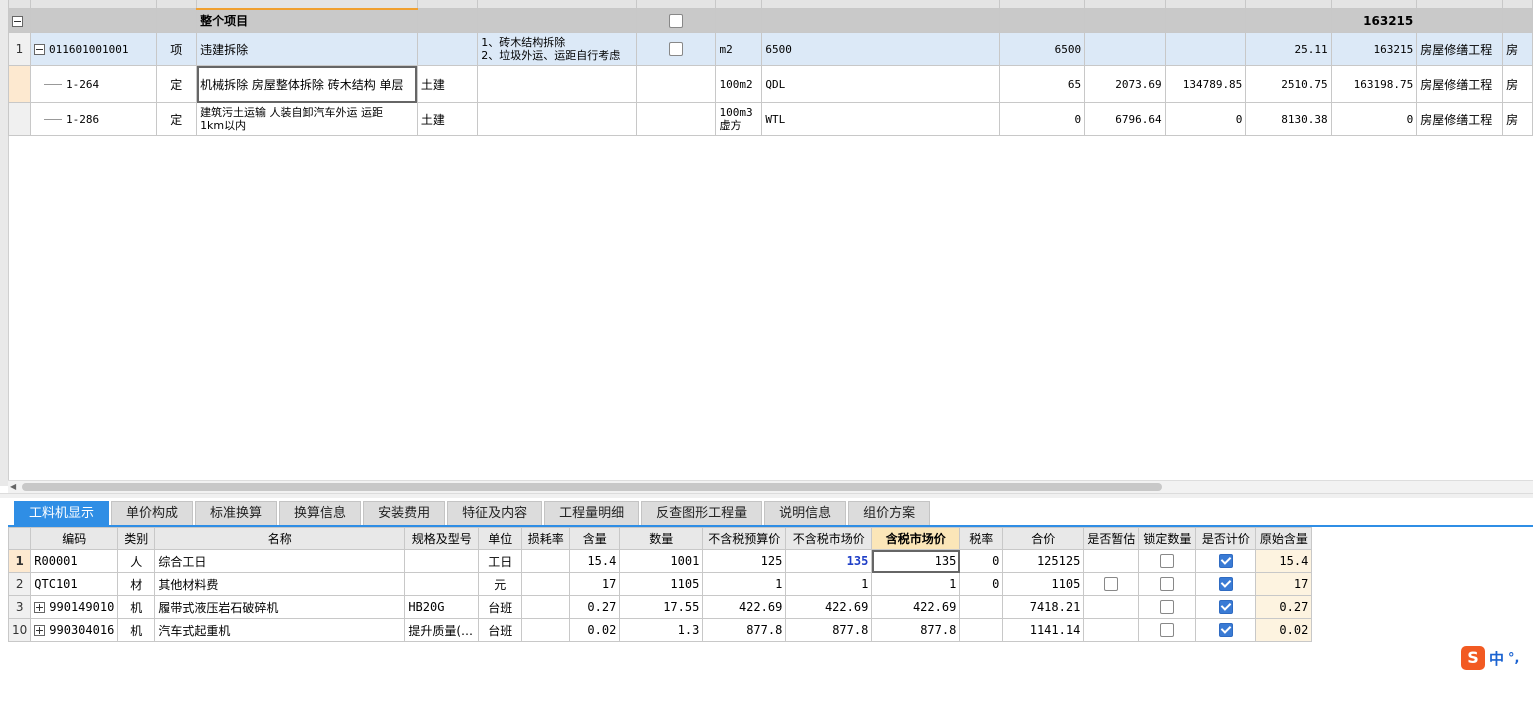 This screenshot has height=716, width=1533. I want to click on col-header-rate: 税率, so click(981, 538).